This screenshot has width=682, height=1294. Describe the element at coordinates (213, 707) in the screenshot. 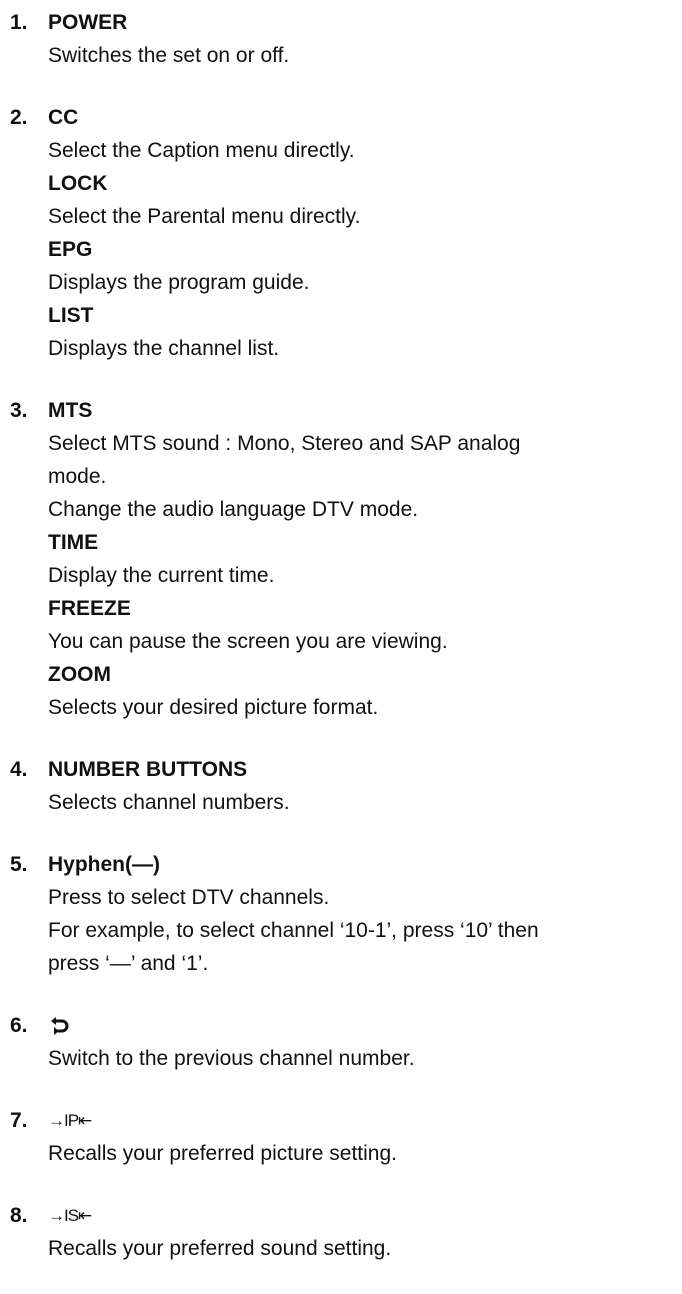

I see `sub-description: Selects your desired picture format.` at that location.